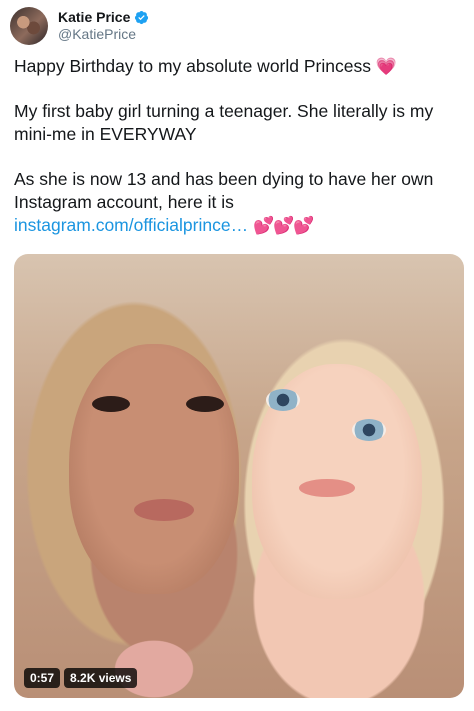 The width and height of the screenshot is (474, 711). I want to click on tweet-header: Katie Price @KatiePrice, so click(79, 26).